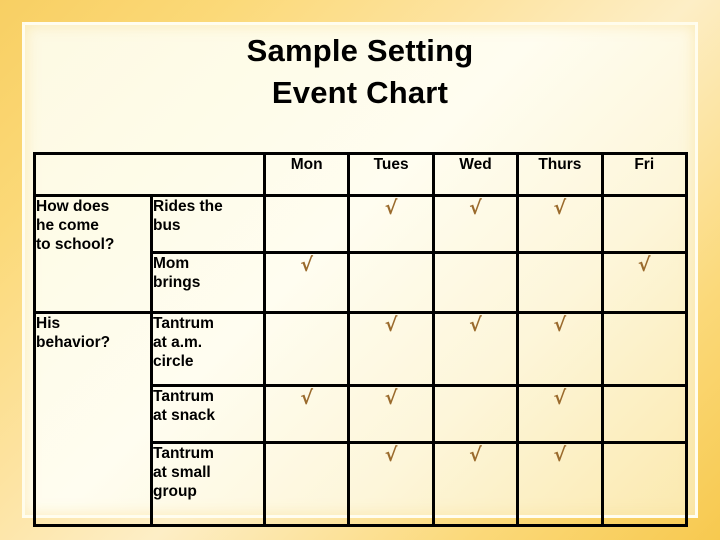 This screenshot has height=540, width=720. I want to click on cell-rides-the-bus-mon, so click(306, 224).